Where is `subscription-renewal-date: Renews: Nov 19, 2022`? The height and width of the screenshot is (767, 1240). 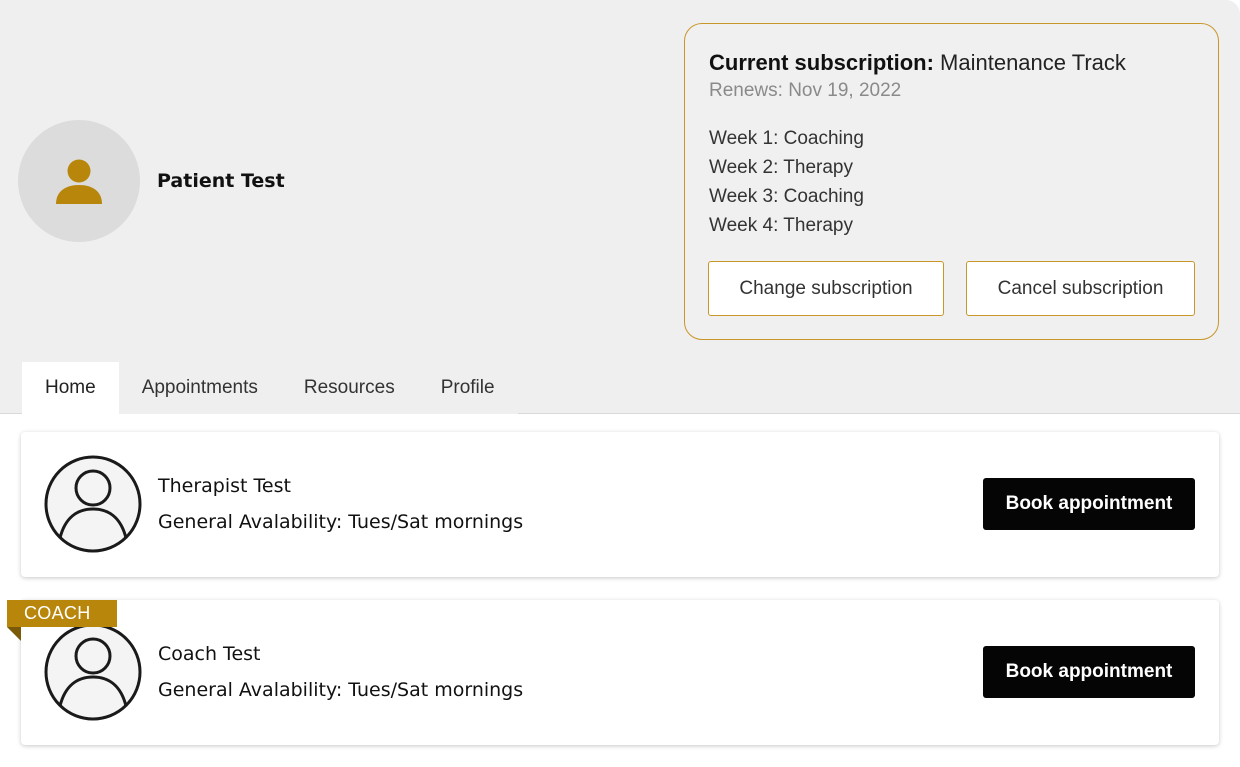
subscription-renewal-date: Renews: Nov 19, 2022 is located at coordinates (805, 90).